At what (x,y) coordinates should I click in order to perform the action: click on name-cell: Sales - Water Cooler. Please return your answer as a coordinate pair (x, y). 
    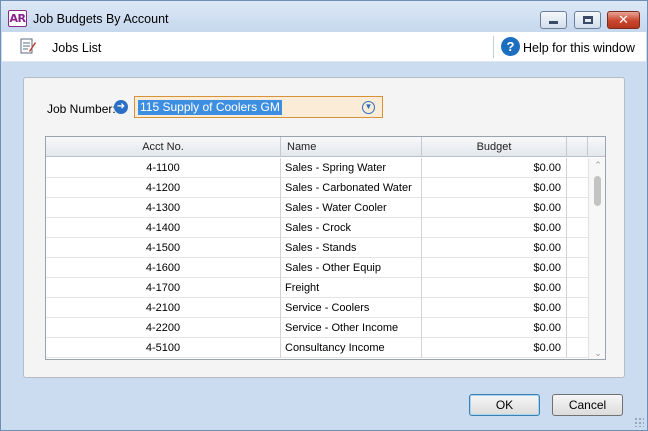
    Looking at the image, I should click on (351, 208).